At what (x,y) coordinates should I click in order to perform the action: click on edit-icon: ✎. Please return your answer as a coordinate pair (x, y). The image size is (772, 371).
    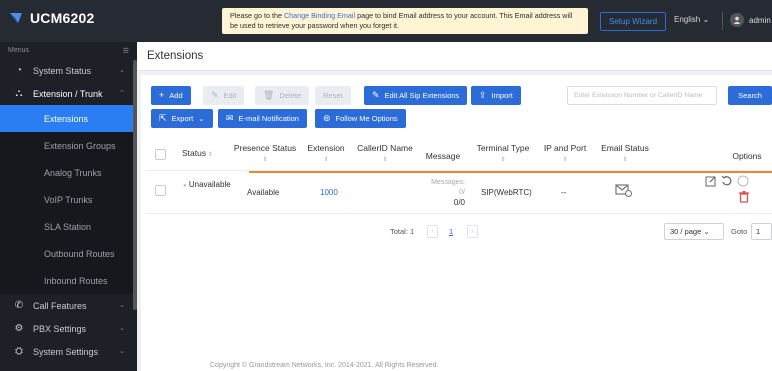
    Looking at the image, I should click on (215, 95).